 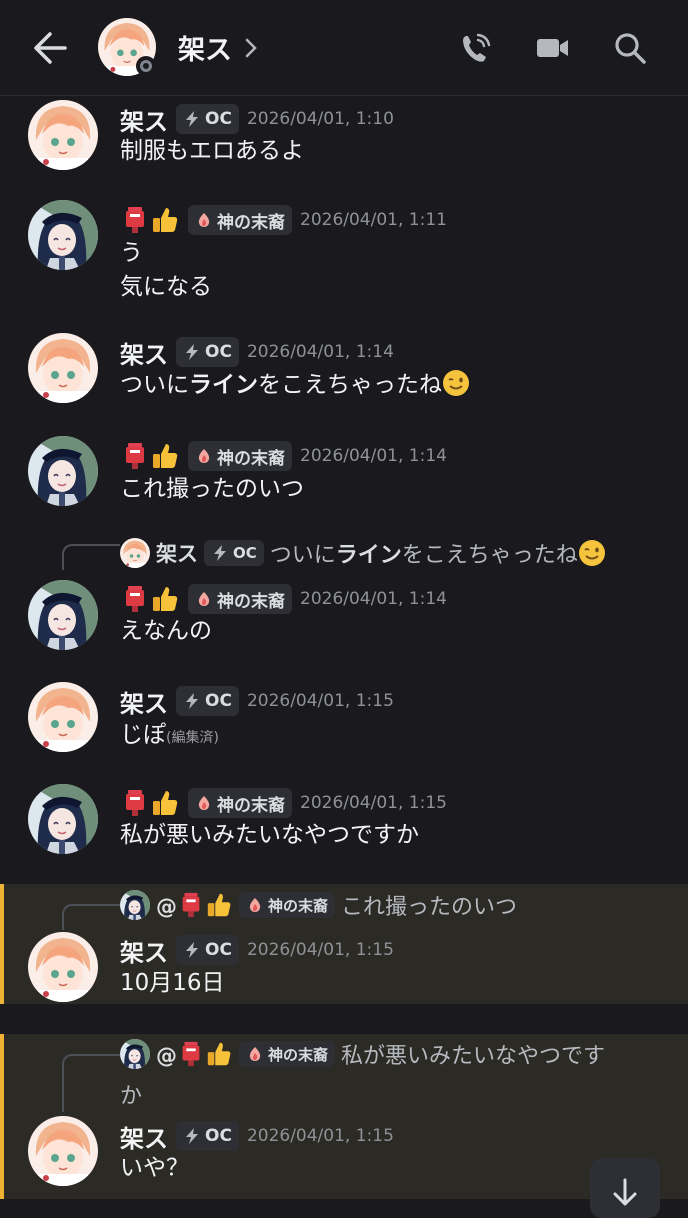 I want to click on reply-username: 架ス, so click(x=177, y=554).